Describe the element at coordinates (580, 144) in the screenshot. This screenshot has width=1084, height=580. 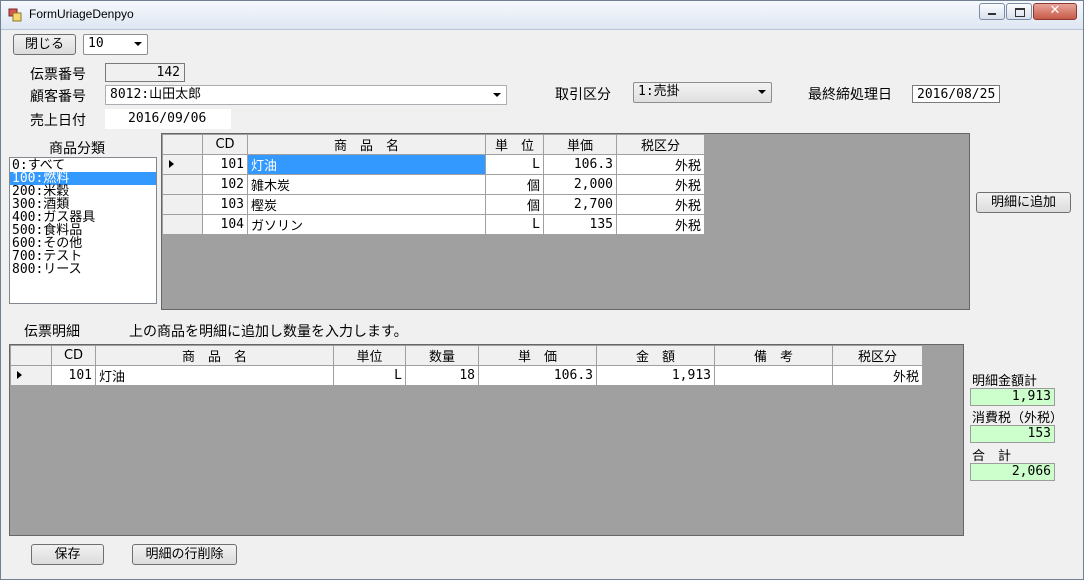
I see `column-header: 単価` at that location.